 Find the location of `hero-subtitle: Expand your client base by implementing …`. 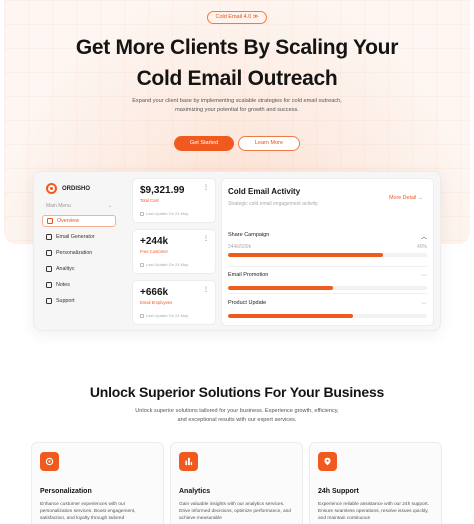

hero-subtitle: Expand your client base by implementing … is located at coordinates (237, 105).